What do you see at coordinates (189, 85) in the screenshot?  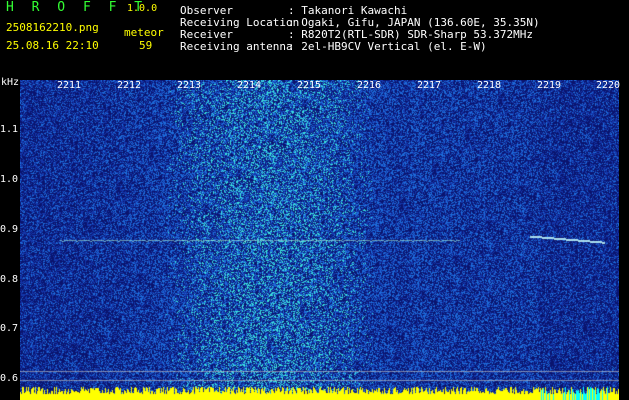 I see `time-tick: 2213` at bounding box center [189, 85].